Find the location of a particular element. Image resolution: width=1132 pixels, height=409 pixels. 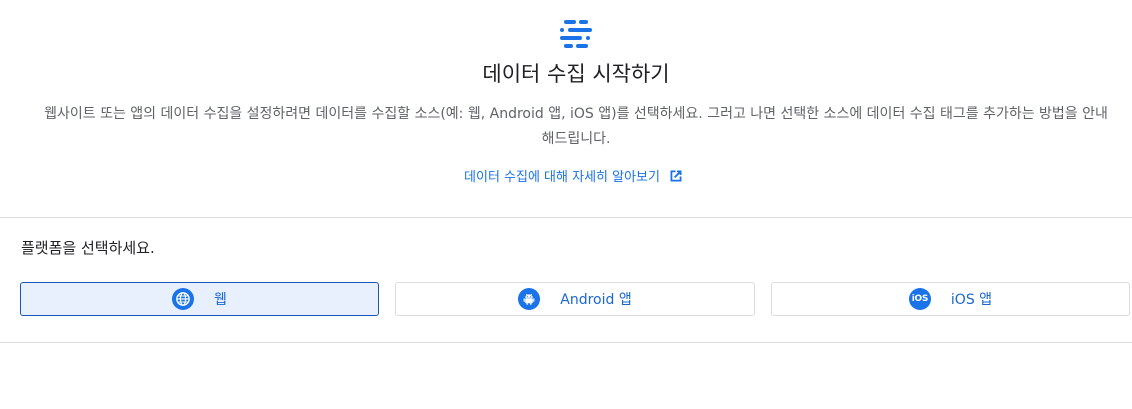

android-icon is located at coordinates (529, 299).